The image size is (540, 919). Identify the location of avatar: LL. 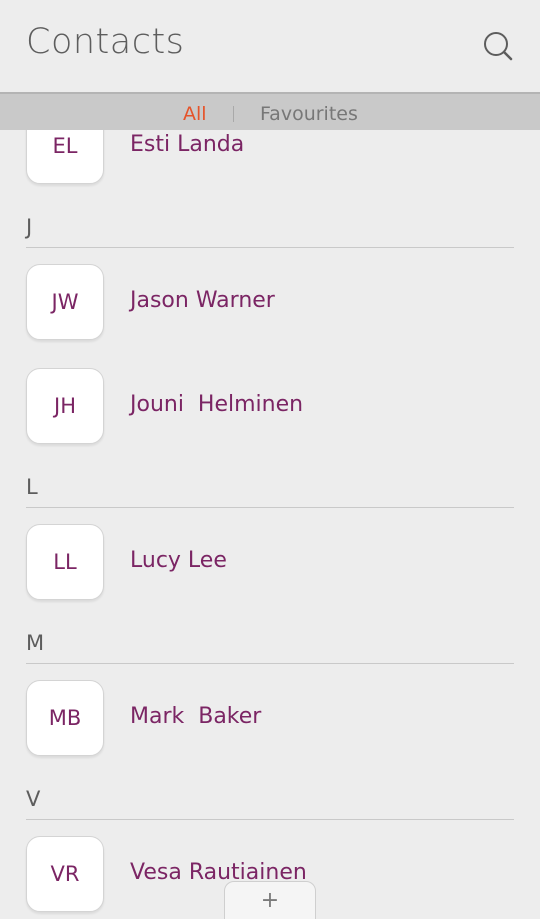
(65, 562).